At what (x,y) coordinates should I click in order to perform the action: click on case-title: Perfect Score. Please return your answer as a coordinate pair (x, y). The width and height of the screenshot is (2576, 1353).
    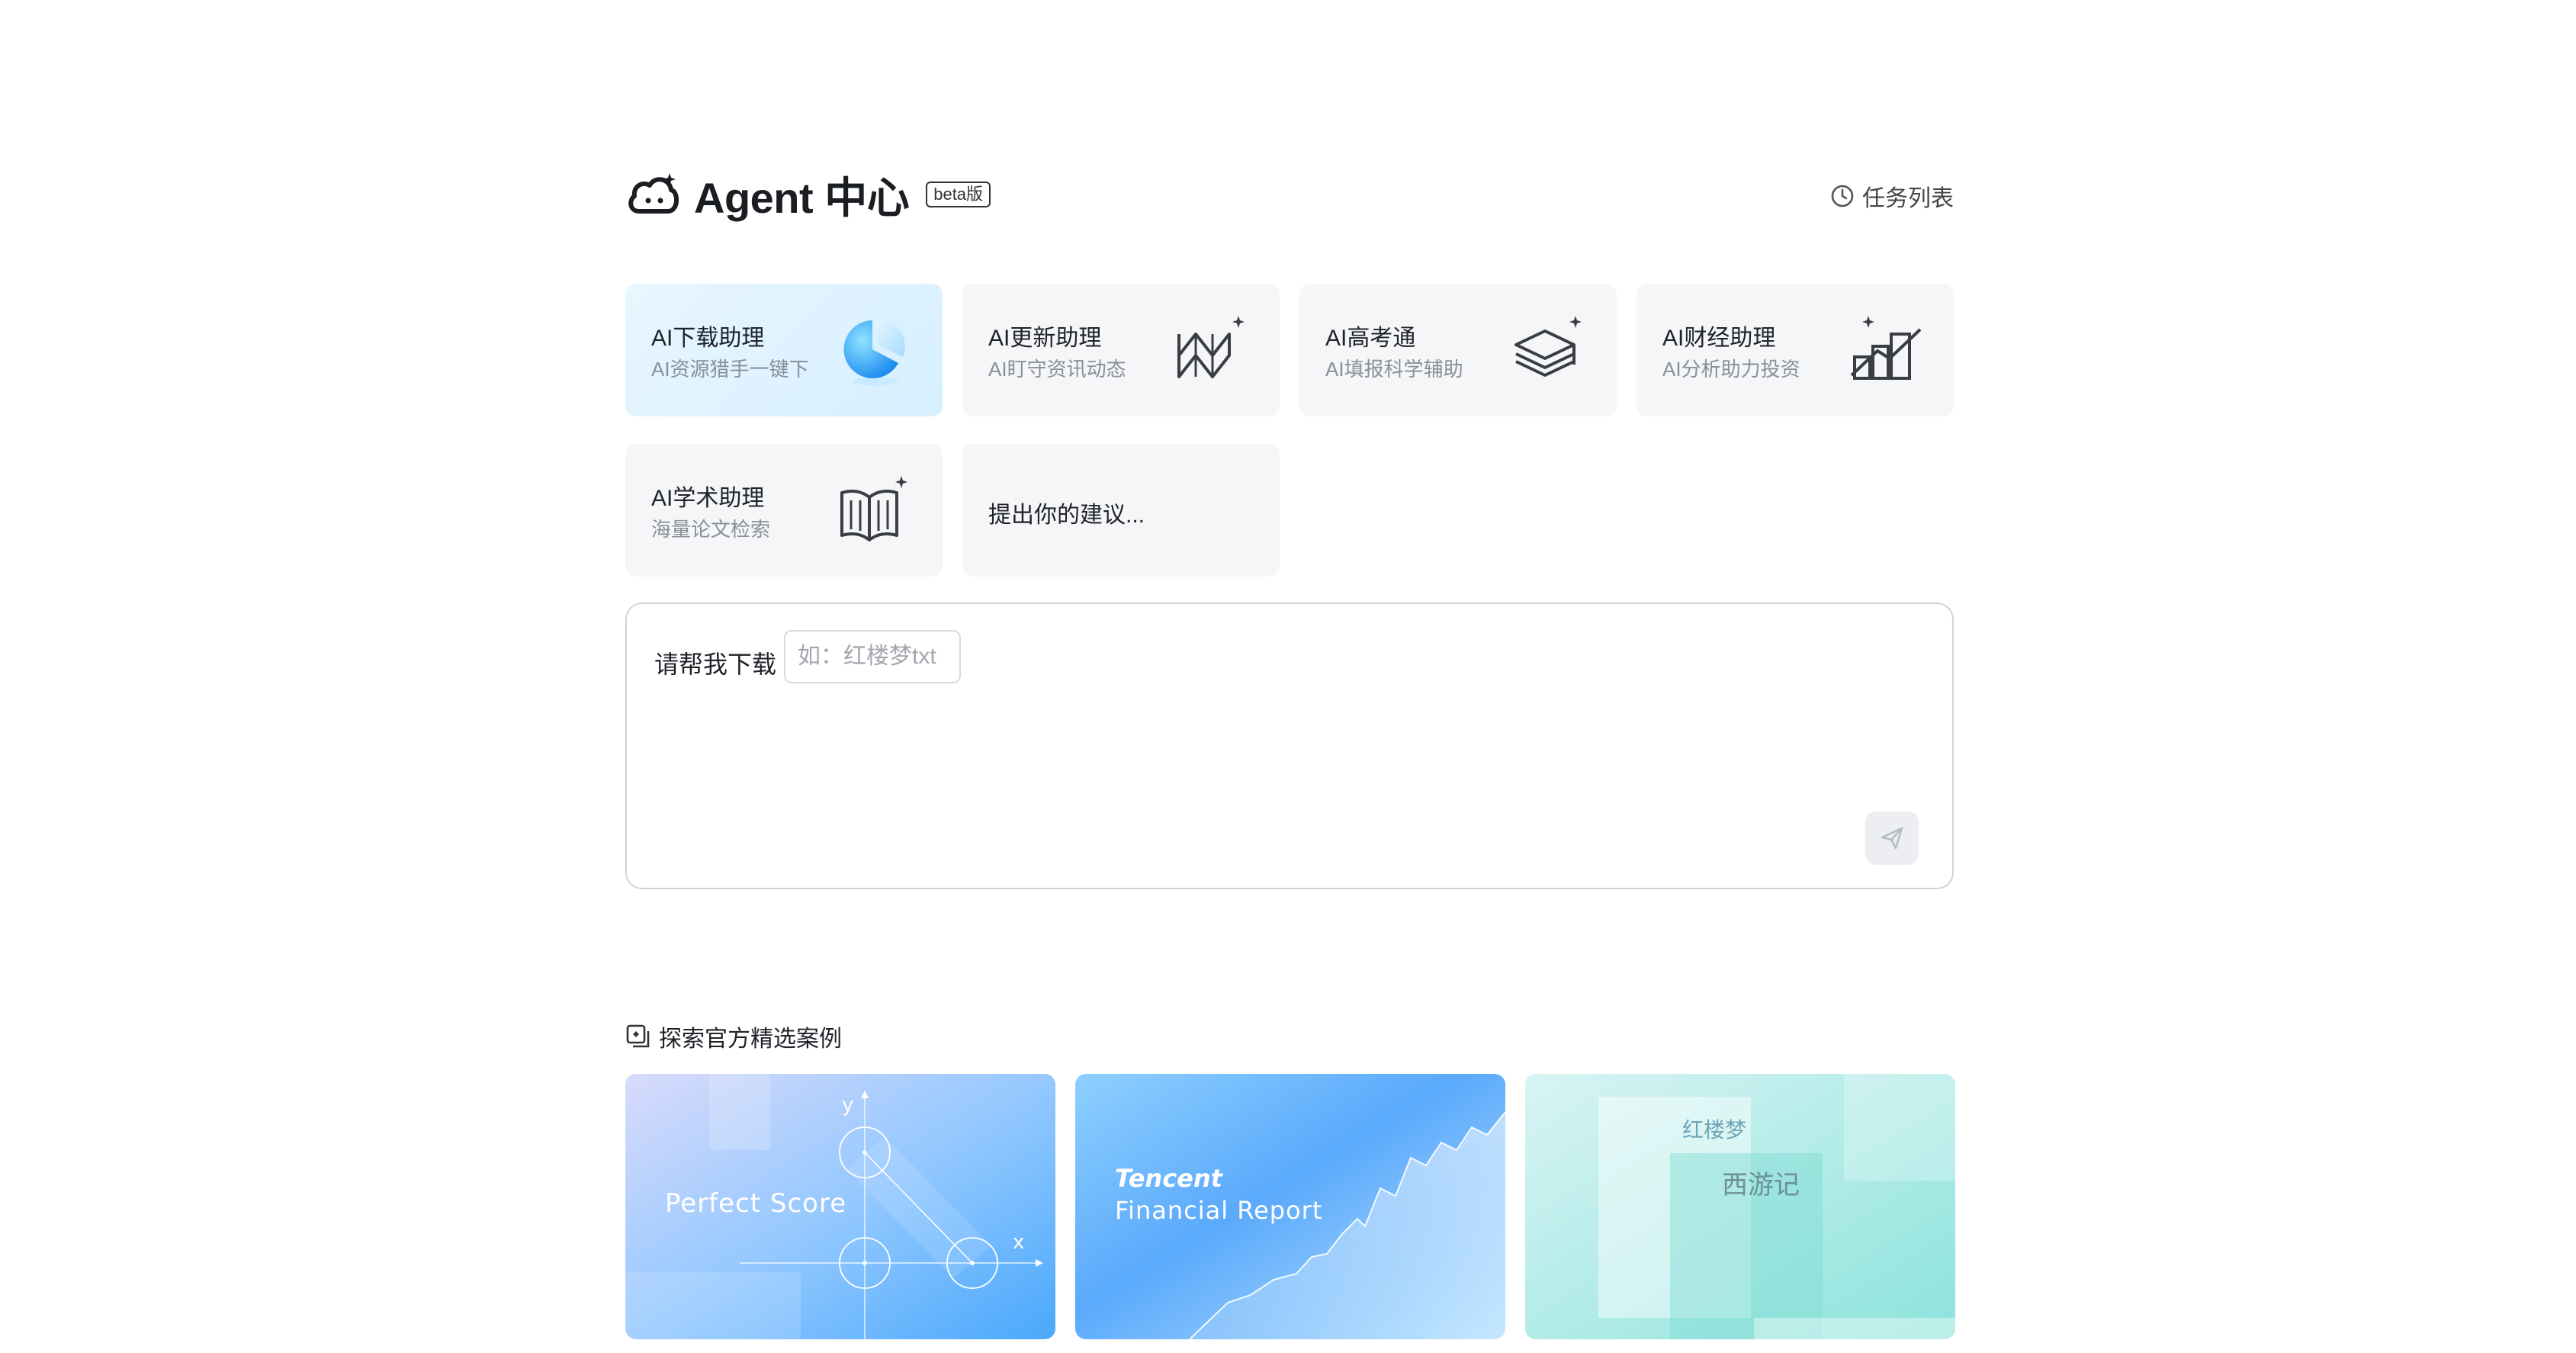
    Looking at the image, I should click on (756, 1203).